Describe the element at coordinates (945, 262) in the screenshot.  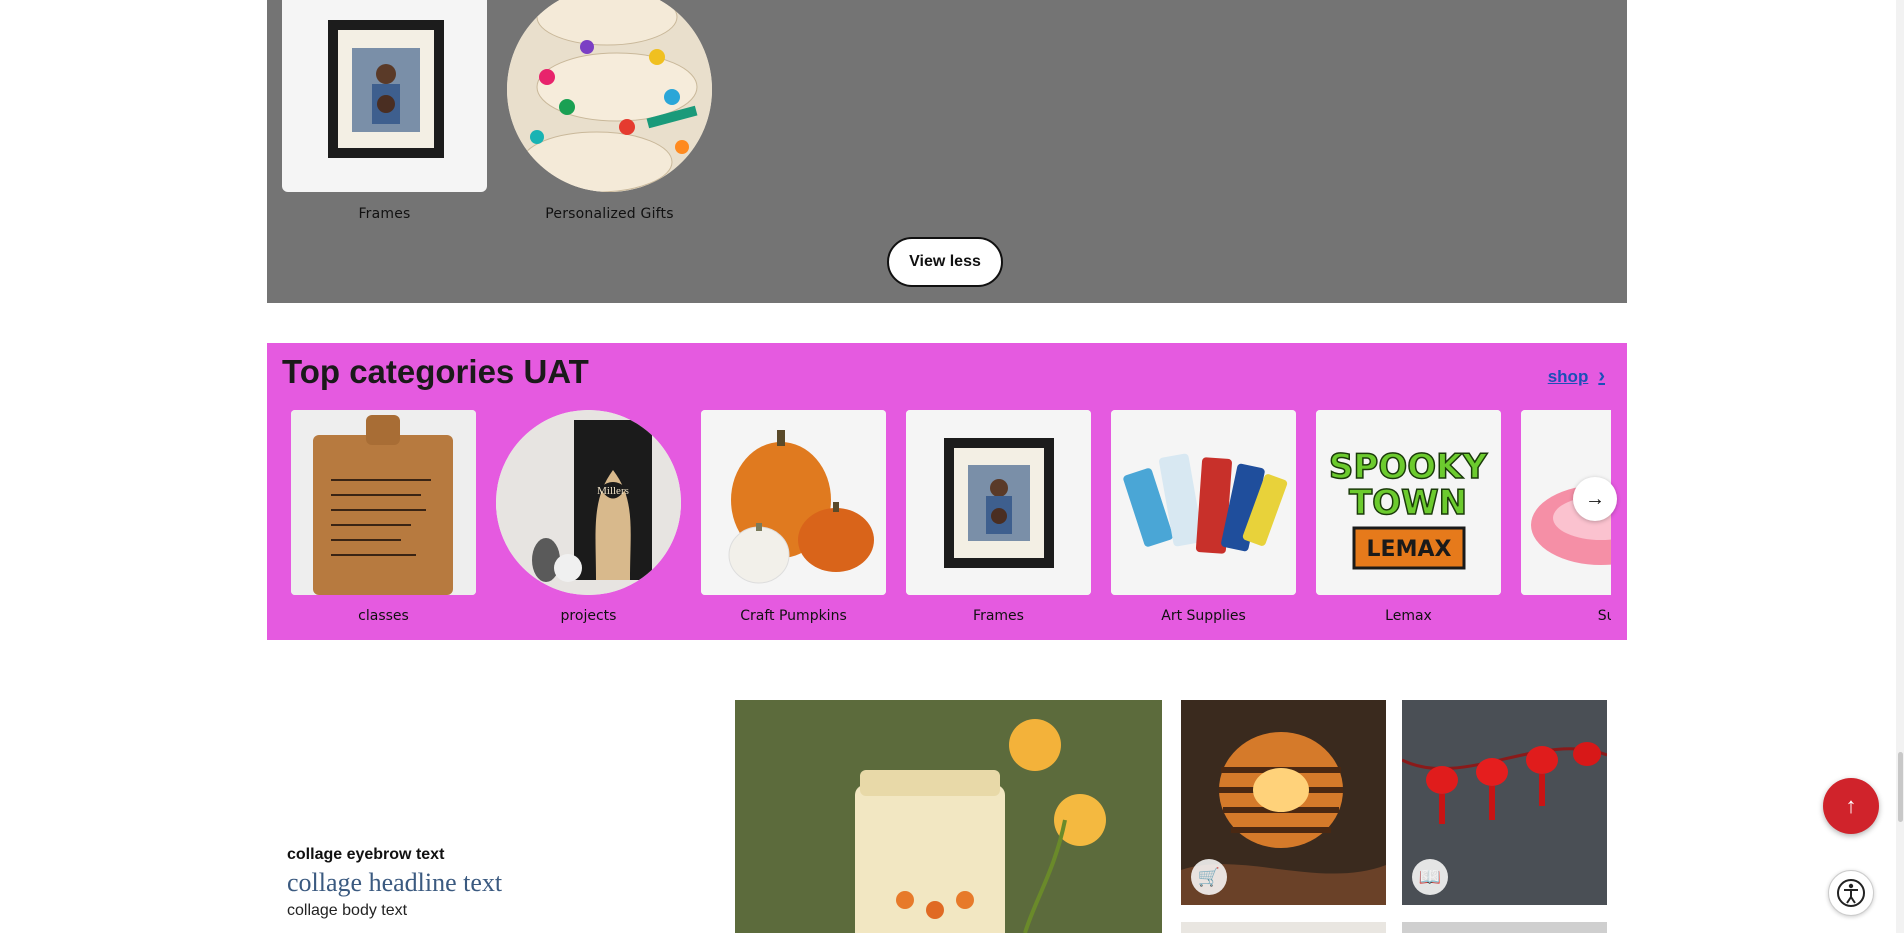
I see `view-less-button: View less` at that location.